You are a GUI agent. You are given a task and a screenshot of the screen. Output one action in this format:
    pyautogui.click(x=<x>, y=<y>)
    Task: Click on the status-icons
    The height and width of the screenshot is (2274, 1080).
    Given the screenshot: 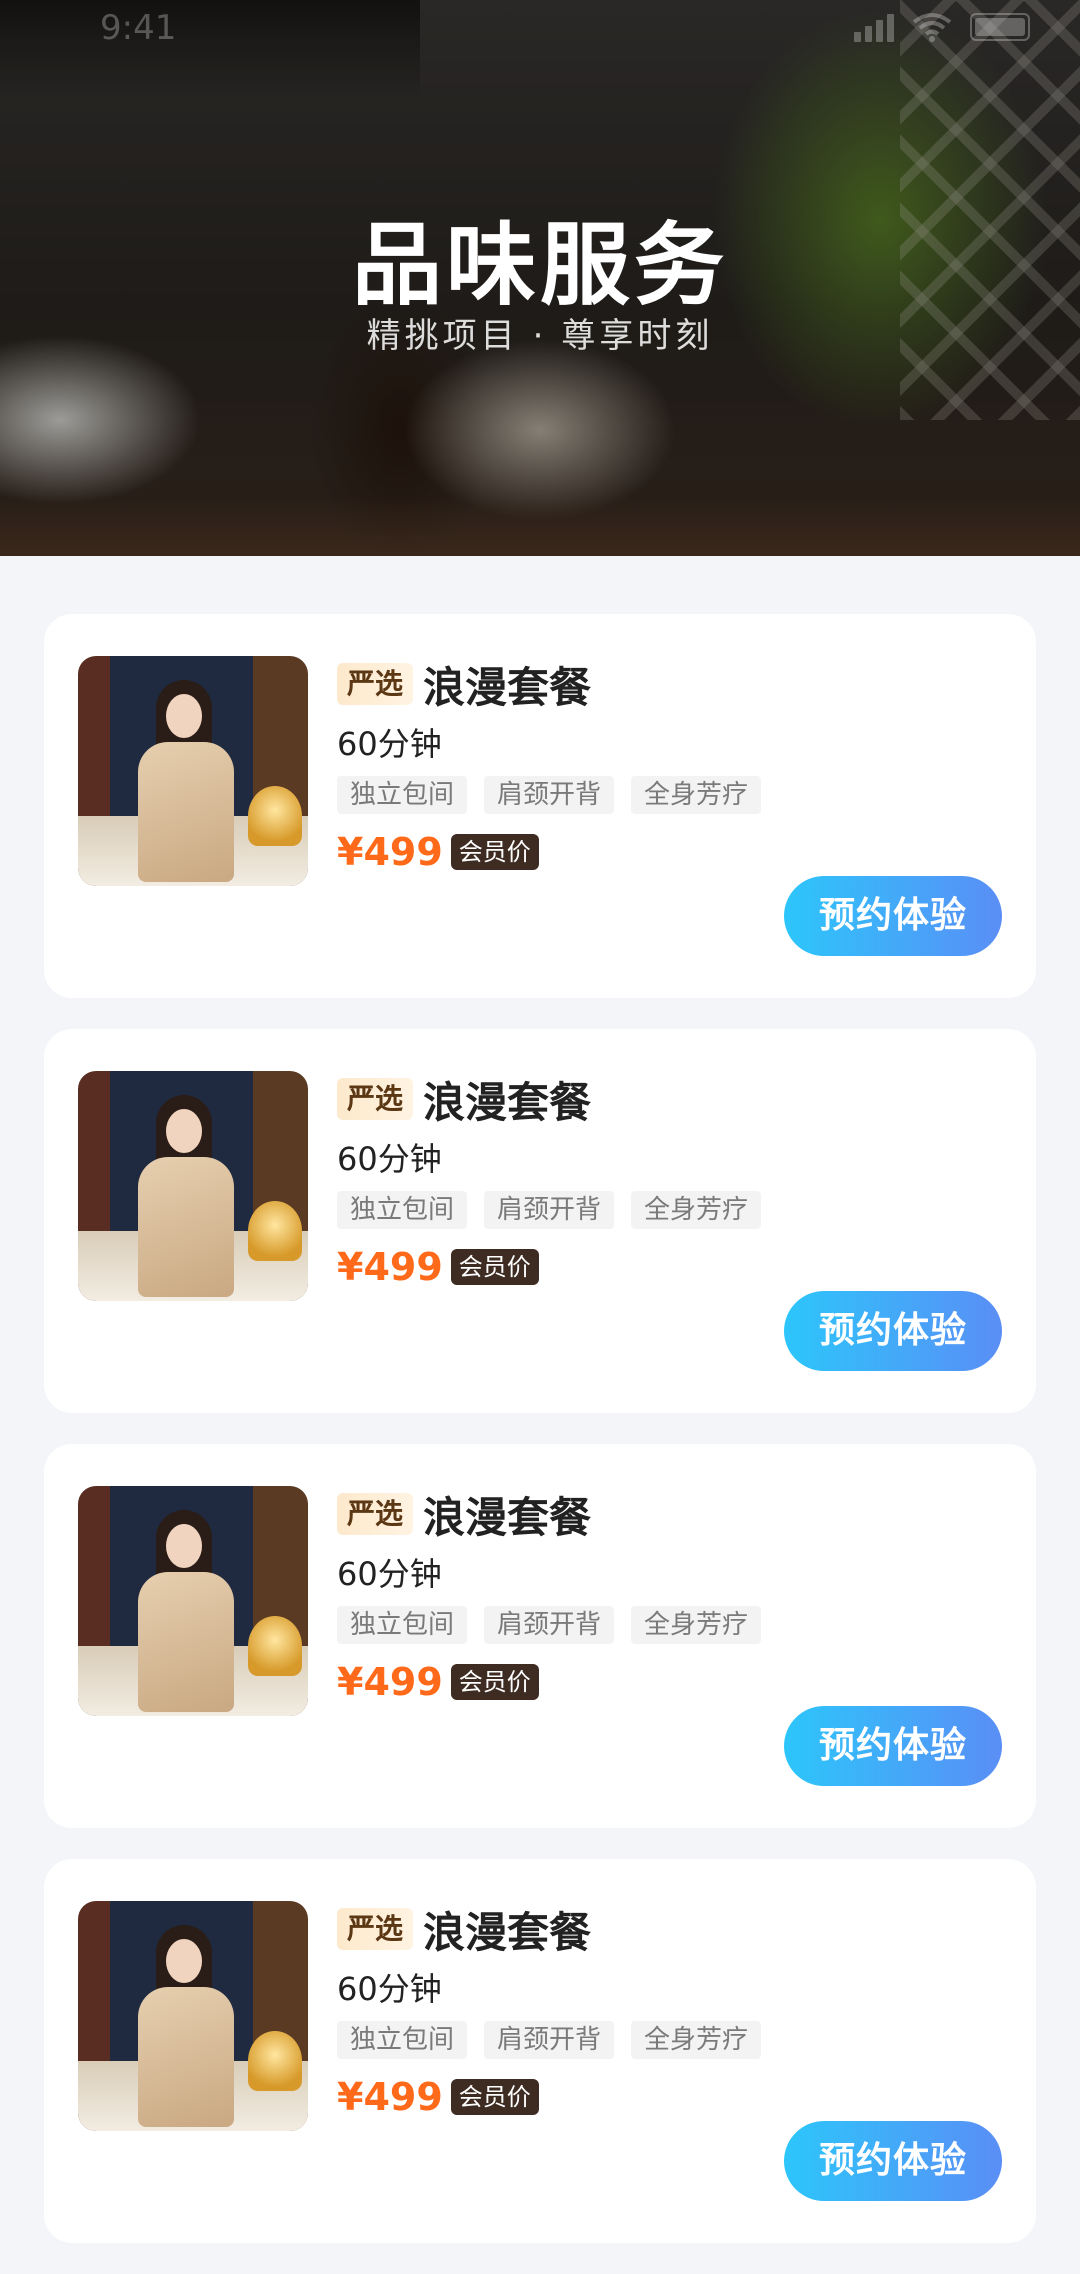 What is the action you would take?
    pyautogui.click(x=942, y=27)
    